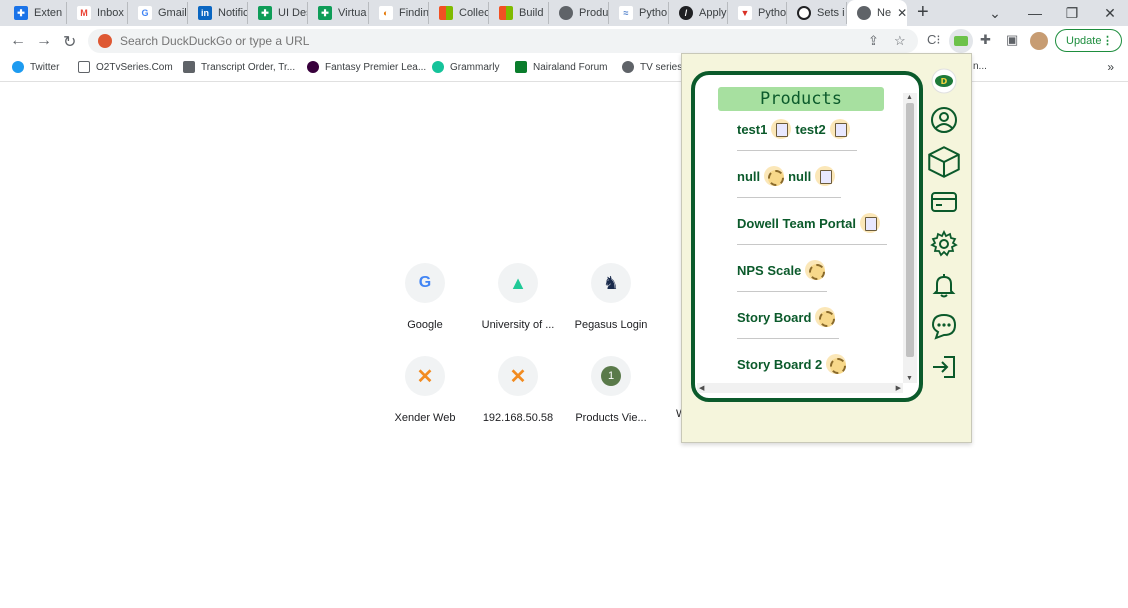 The image size is (1128, 608). Describe the element at coordinates (698, 13) in the screenshot. I see `tab-apply: / Apply` at that location.